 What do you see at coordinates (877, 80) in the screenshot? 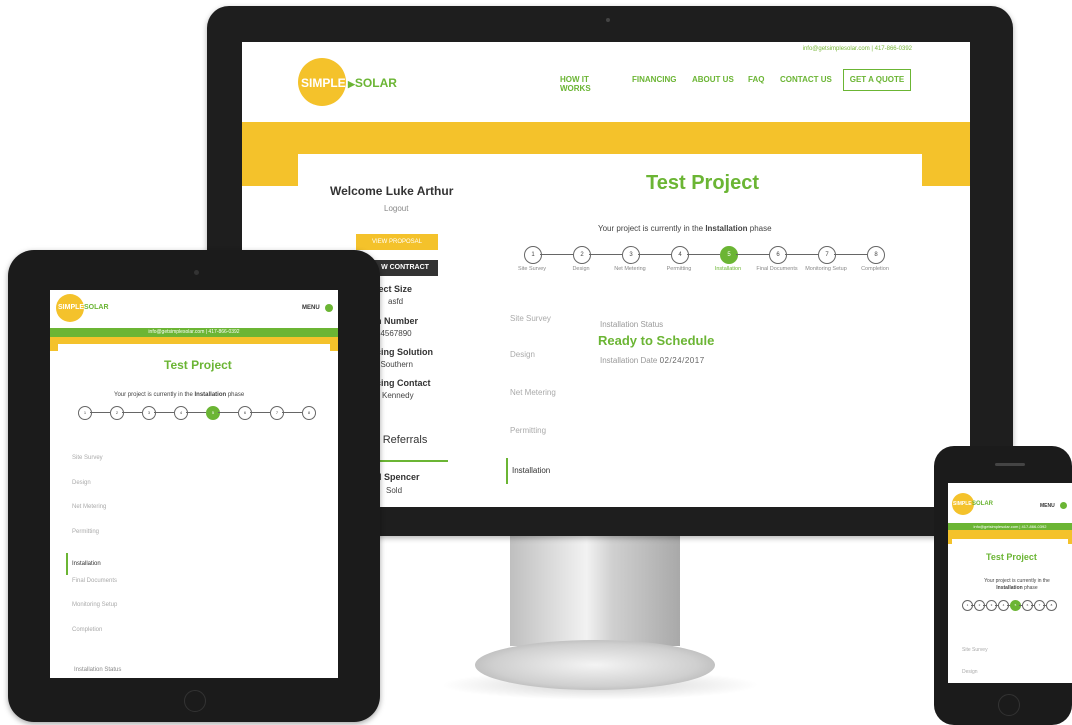
I see `get-a-quote-button: GET A QUOTE` at bounding box center [877, 80].